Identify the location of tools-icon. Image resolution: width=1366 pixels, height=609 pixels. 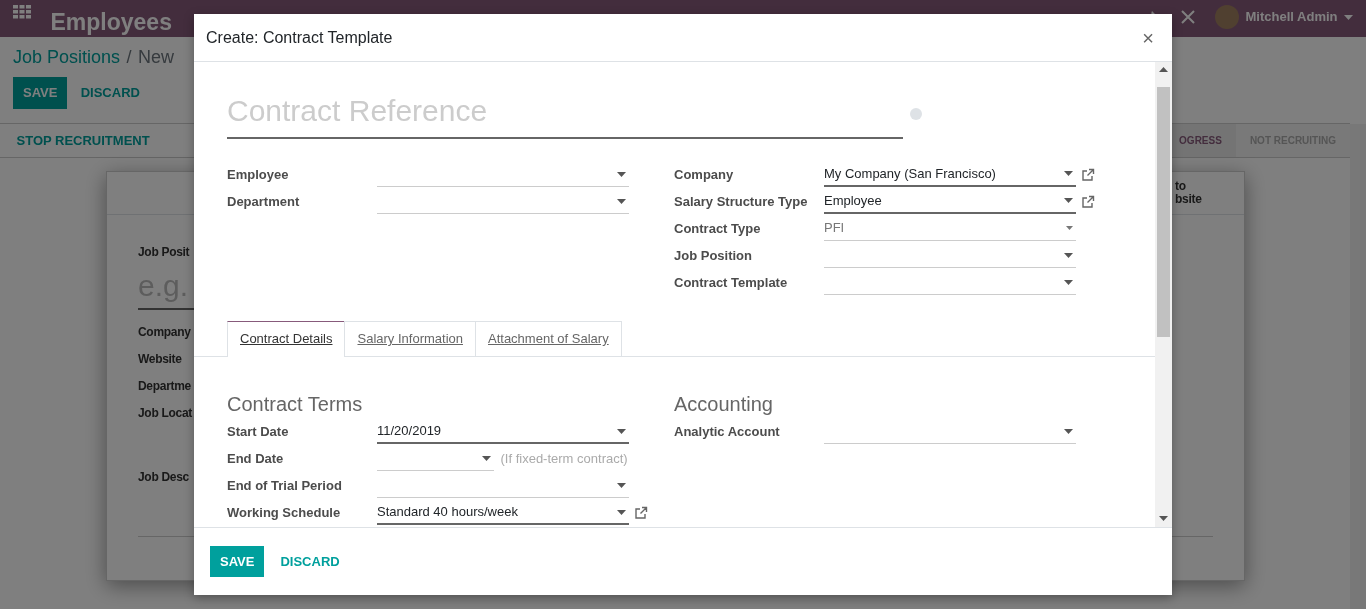
(1187, 17).